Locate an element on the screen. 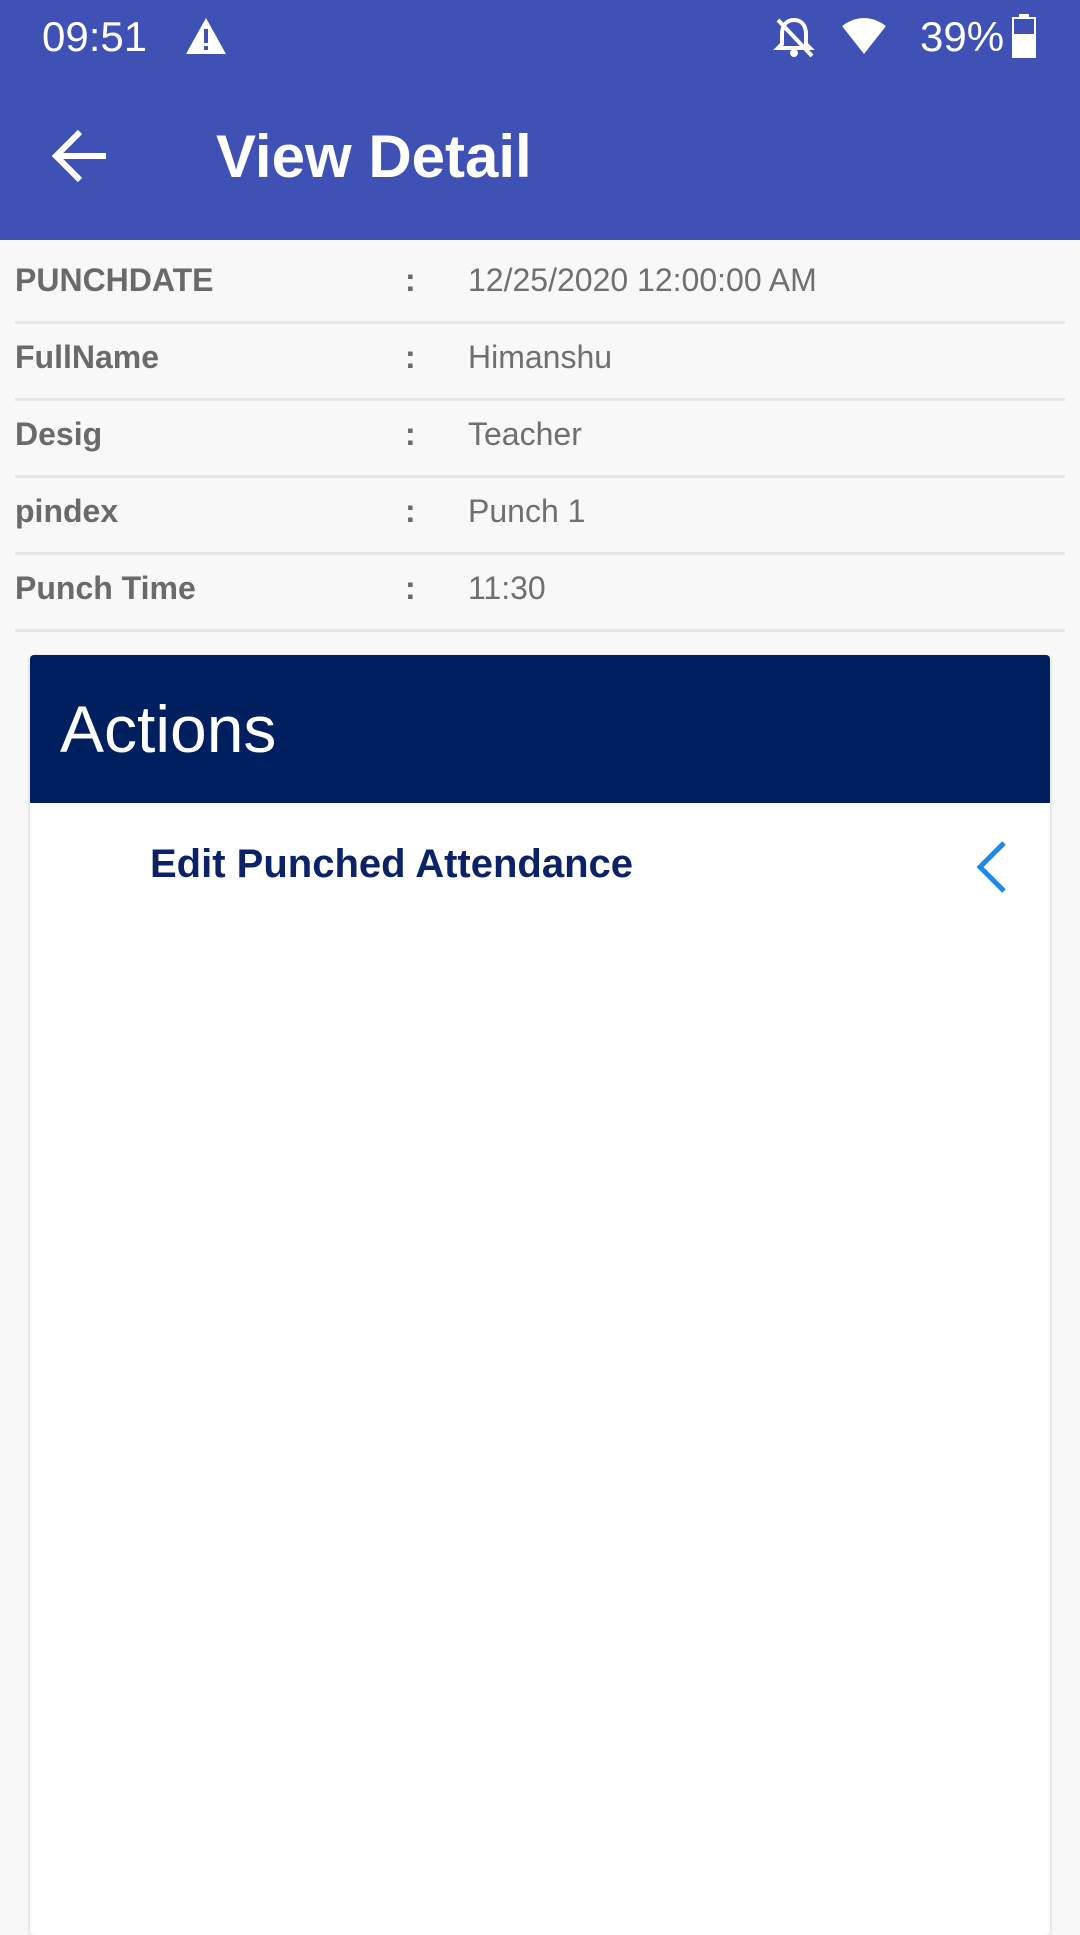 The image size is (1080, 1935). action-edit-punched-attendance: Edit Punched Attendance is located at coordinates (540, 868).